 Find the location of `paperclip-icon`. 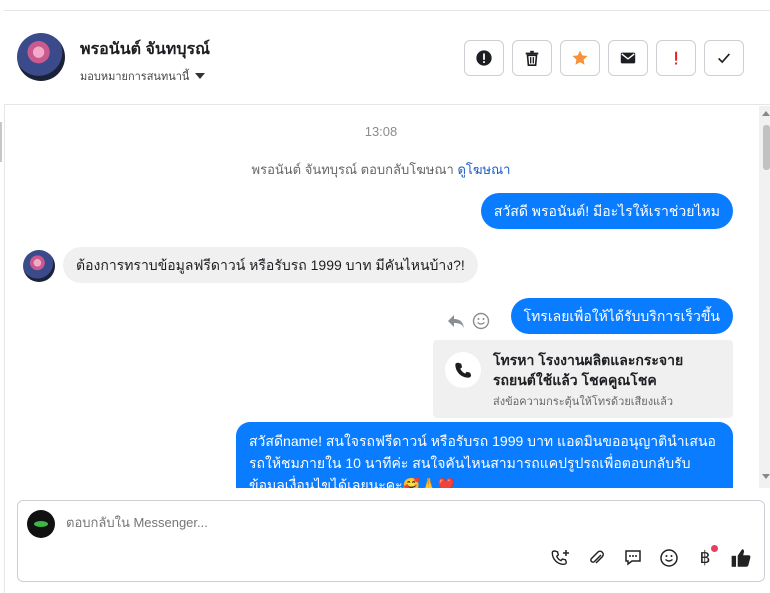

paperclip-icon is located at coordinates (597, 557).